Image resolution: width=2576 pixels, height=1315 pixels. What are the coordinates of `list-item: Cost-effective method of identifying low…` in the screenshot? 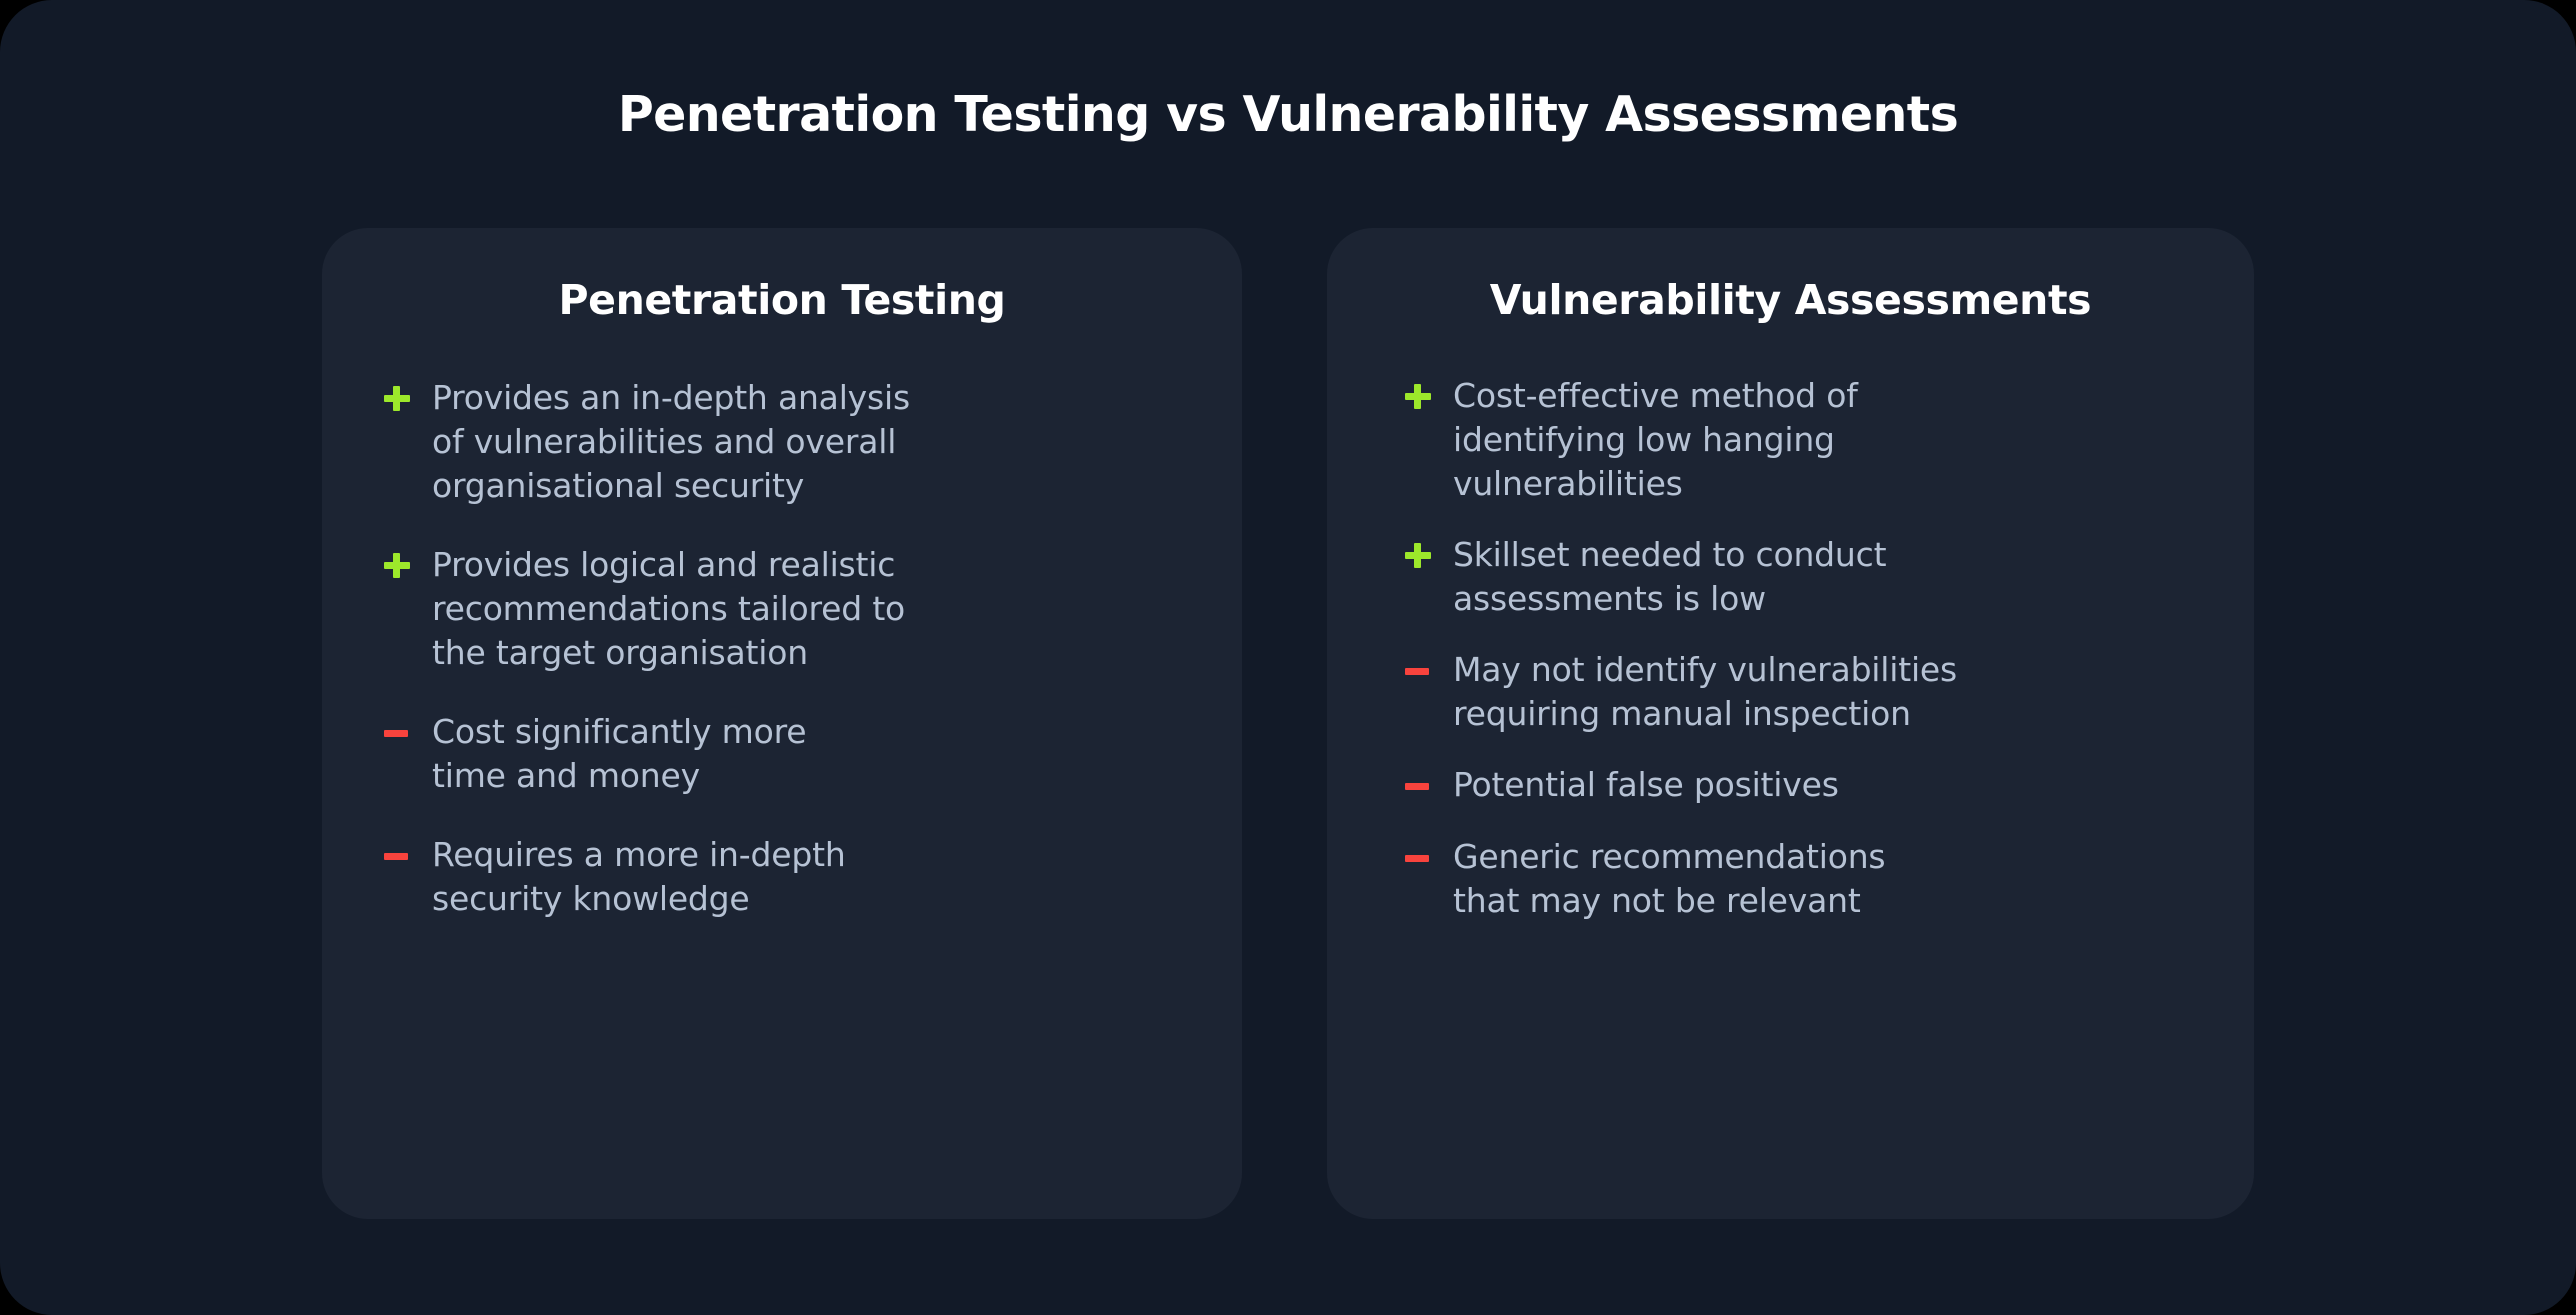 It's located at (1805, 440).